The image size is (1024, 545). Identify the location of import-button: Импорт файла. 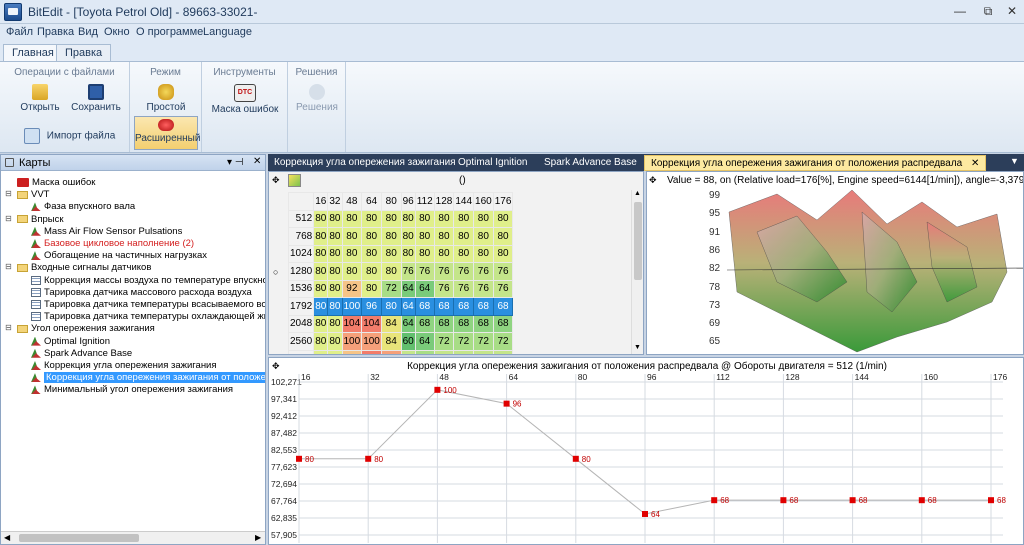
(74, 136).